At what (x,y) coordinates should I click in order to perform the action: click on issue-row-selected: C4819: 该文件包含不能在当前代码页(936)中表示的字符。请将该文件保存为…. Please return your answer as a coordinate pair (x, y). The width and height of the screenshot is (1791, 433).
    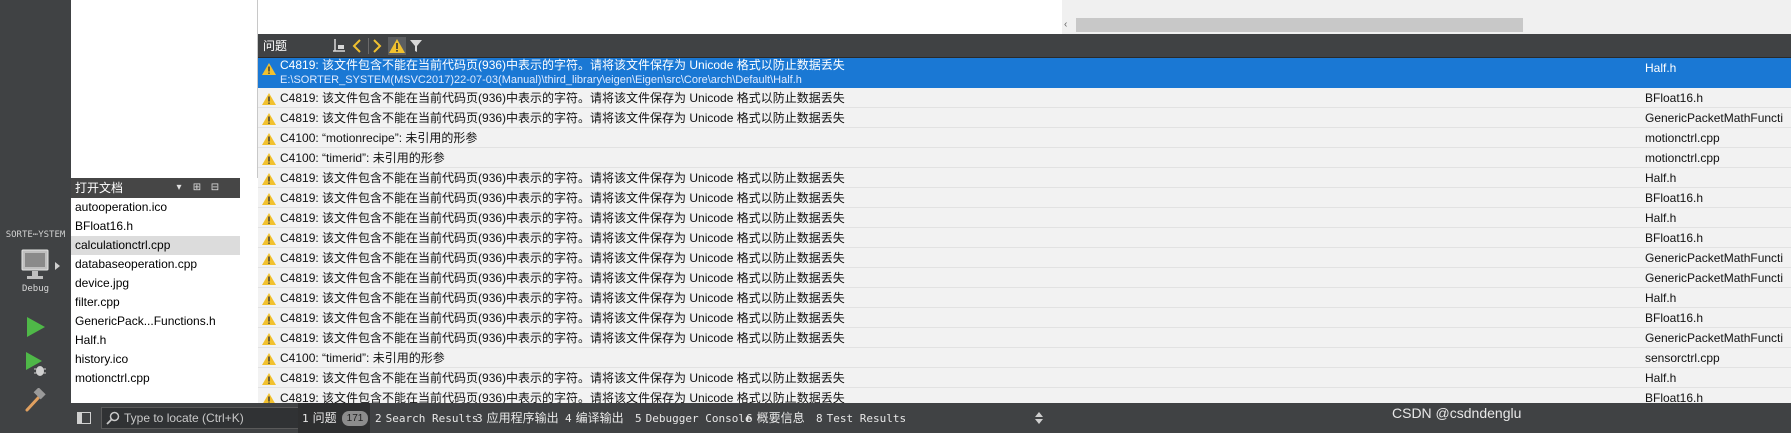
    Looking at the image, I should click on (1024, 73).